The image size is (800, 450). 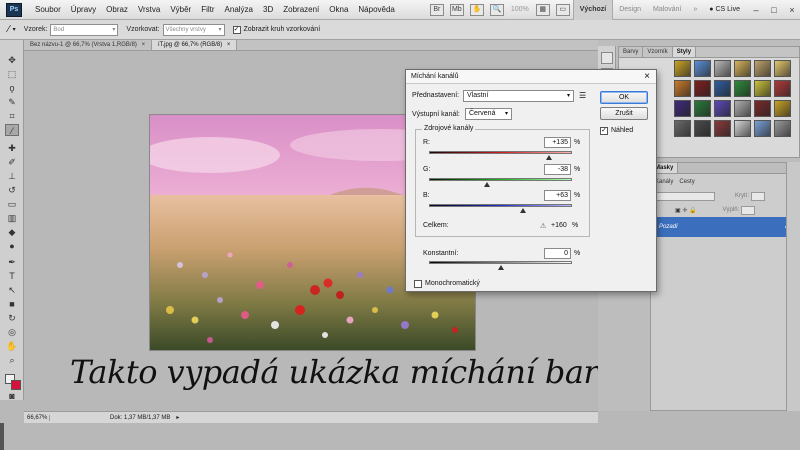 I want to click on menu-filtr: Filtr, so click(x=207, y=9).